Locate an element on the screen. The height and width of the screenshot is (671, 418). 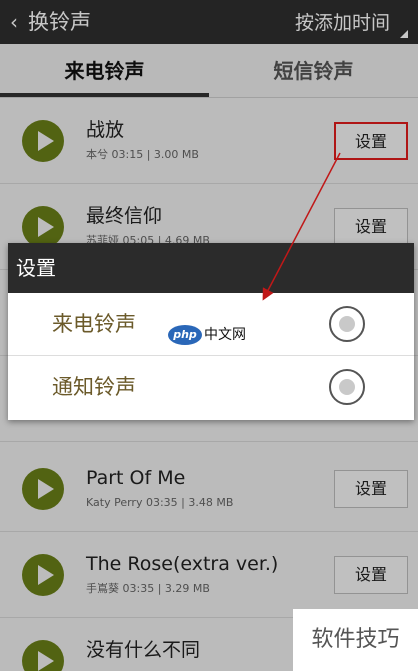
php-logo-icon: php is located at coordinates (185, 335).